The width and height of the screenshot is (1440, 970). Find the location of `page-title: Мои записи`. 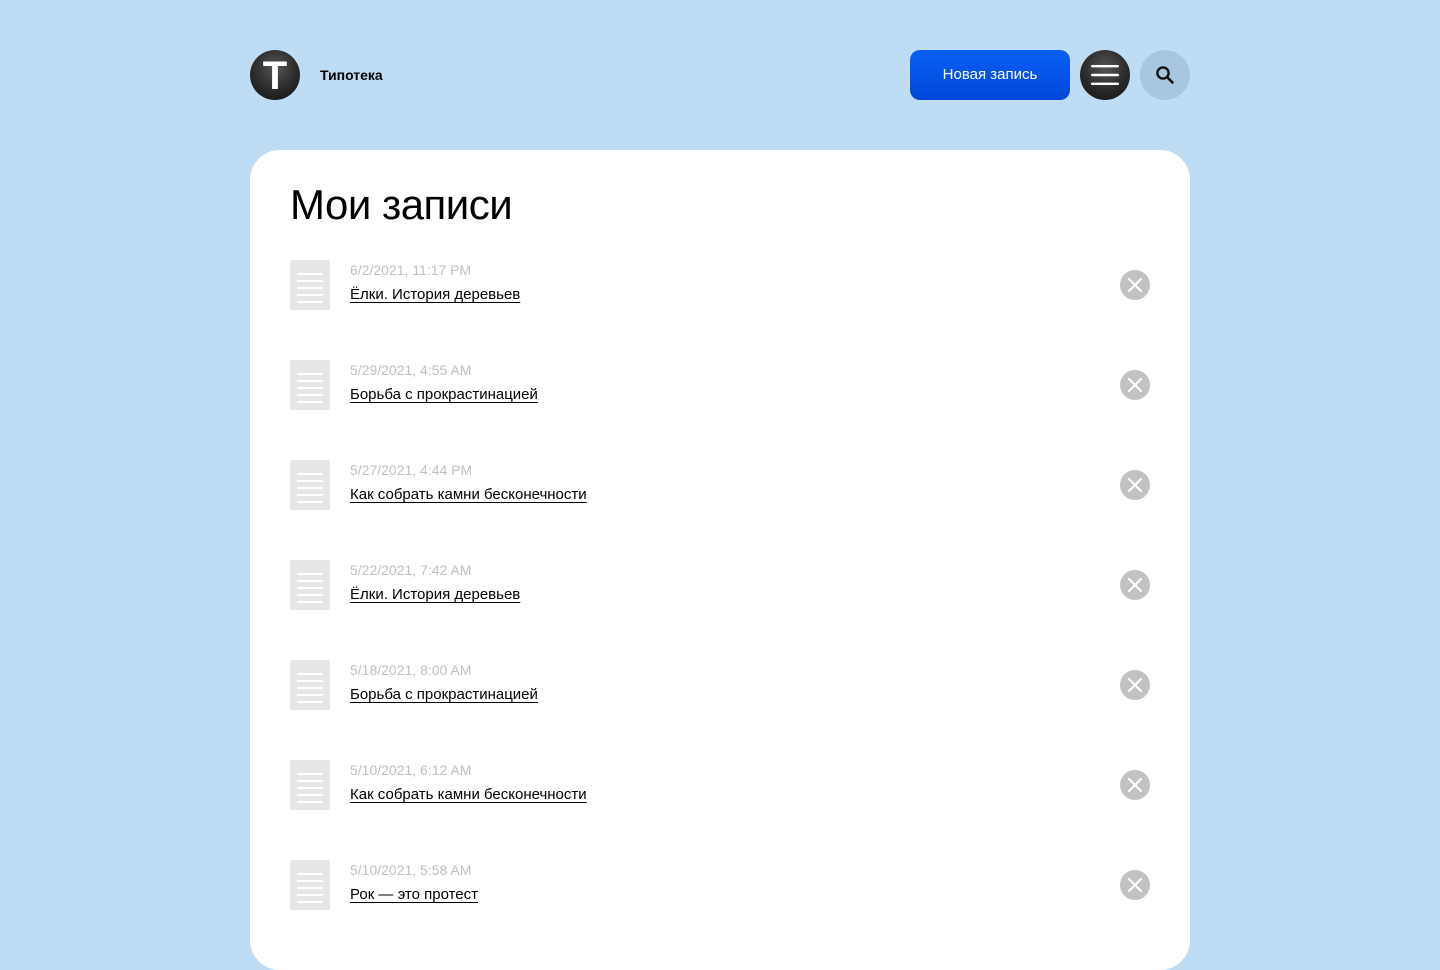

page-title: Мои записи is located at coordinates (401, 204).